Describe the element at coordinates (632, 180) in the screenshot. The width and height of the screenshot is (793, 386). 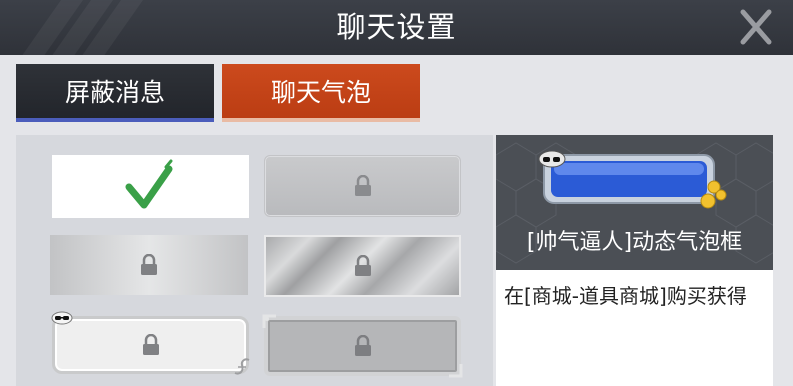
I see `animated-bubble-preview` at that location.